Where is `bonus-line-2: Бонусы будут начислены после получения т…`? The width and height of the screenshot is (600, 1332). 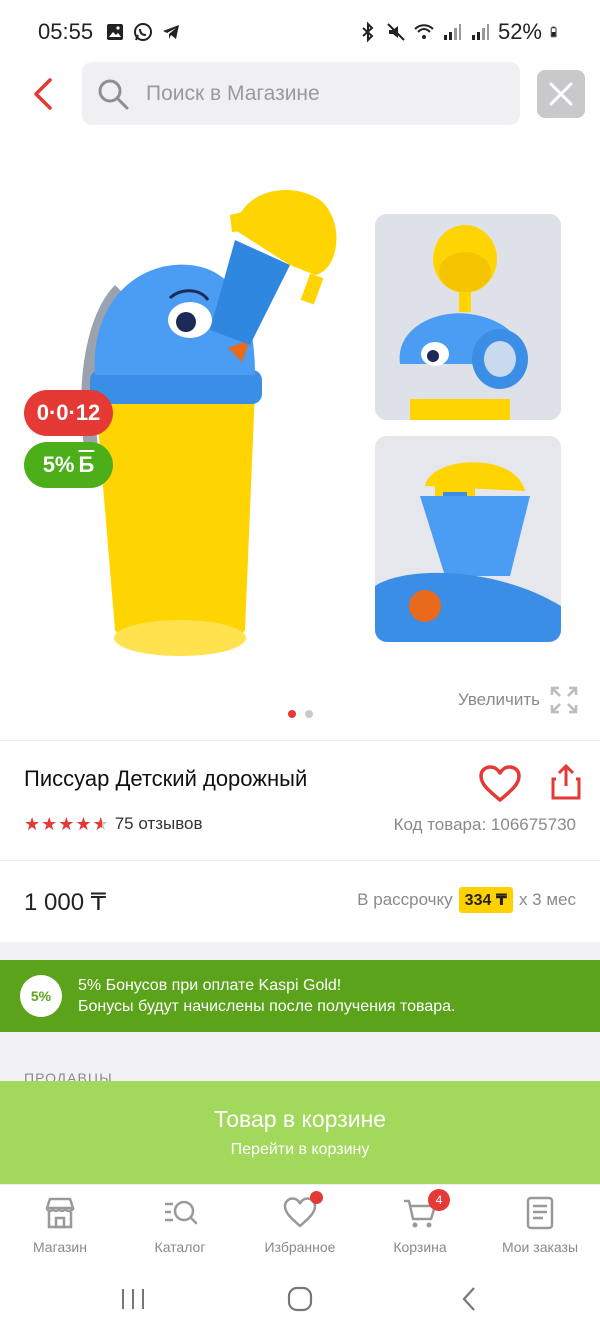
bonus-line-2: Бонусы будут начислены после получения т… is located at coordinates (267, 1006).